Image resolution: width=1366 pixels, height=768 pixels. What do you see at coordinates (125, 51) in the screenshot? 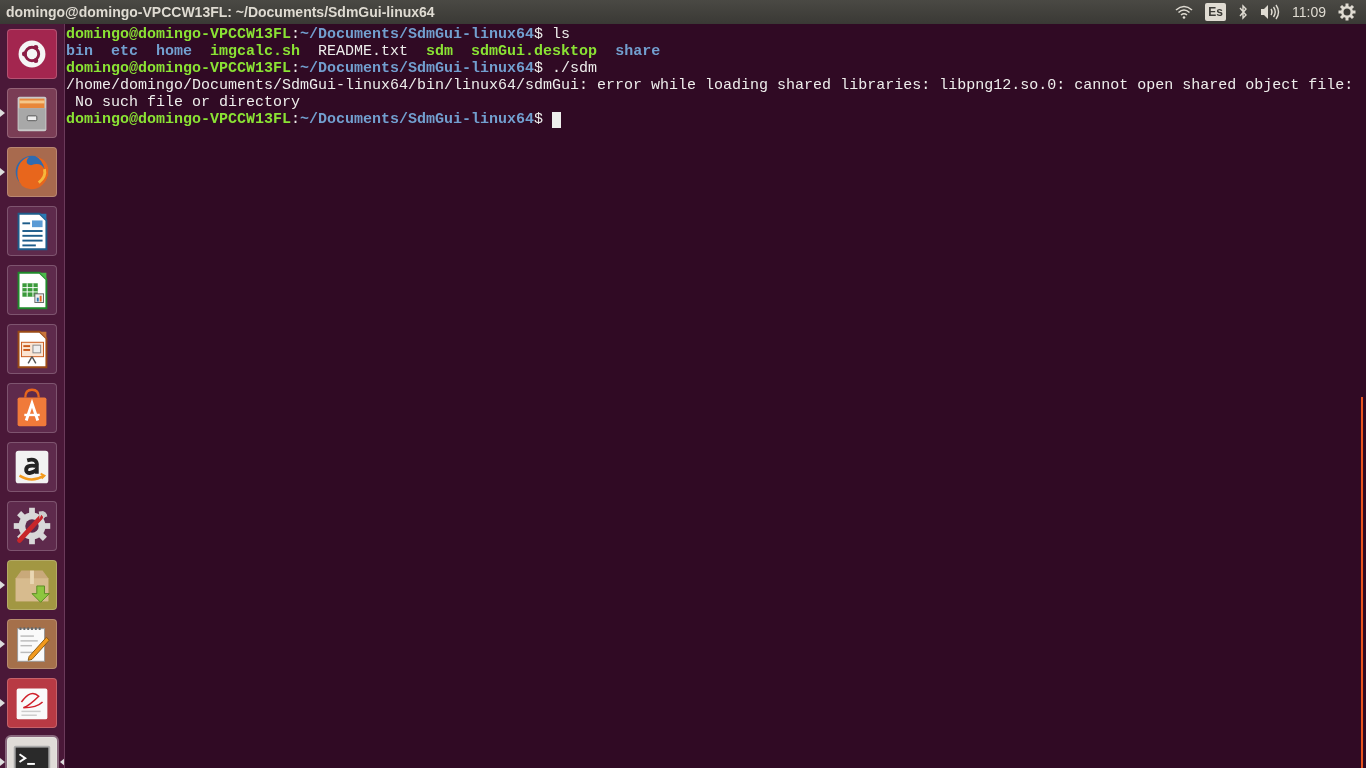
I see `file-name: etc` at bounding box center [125, 51].